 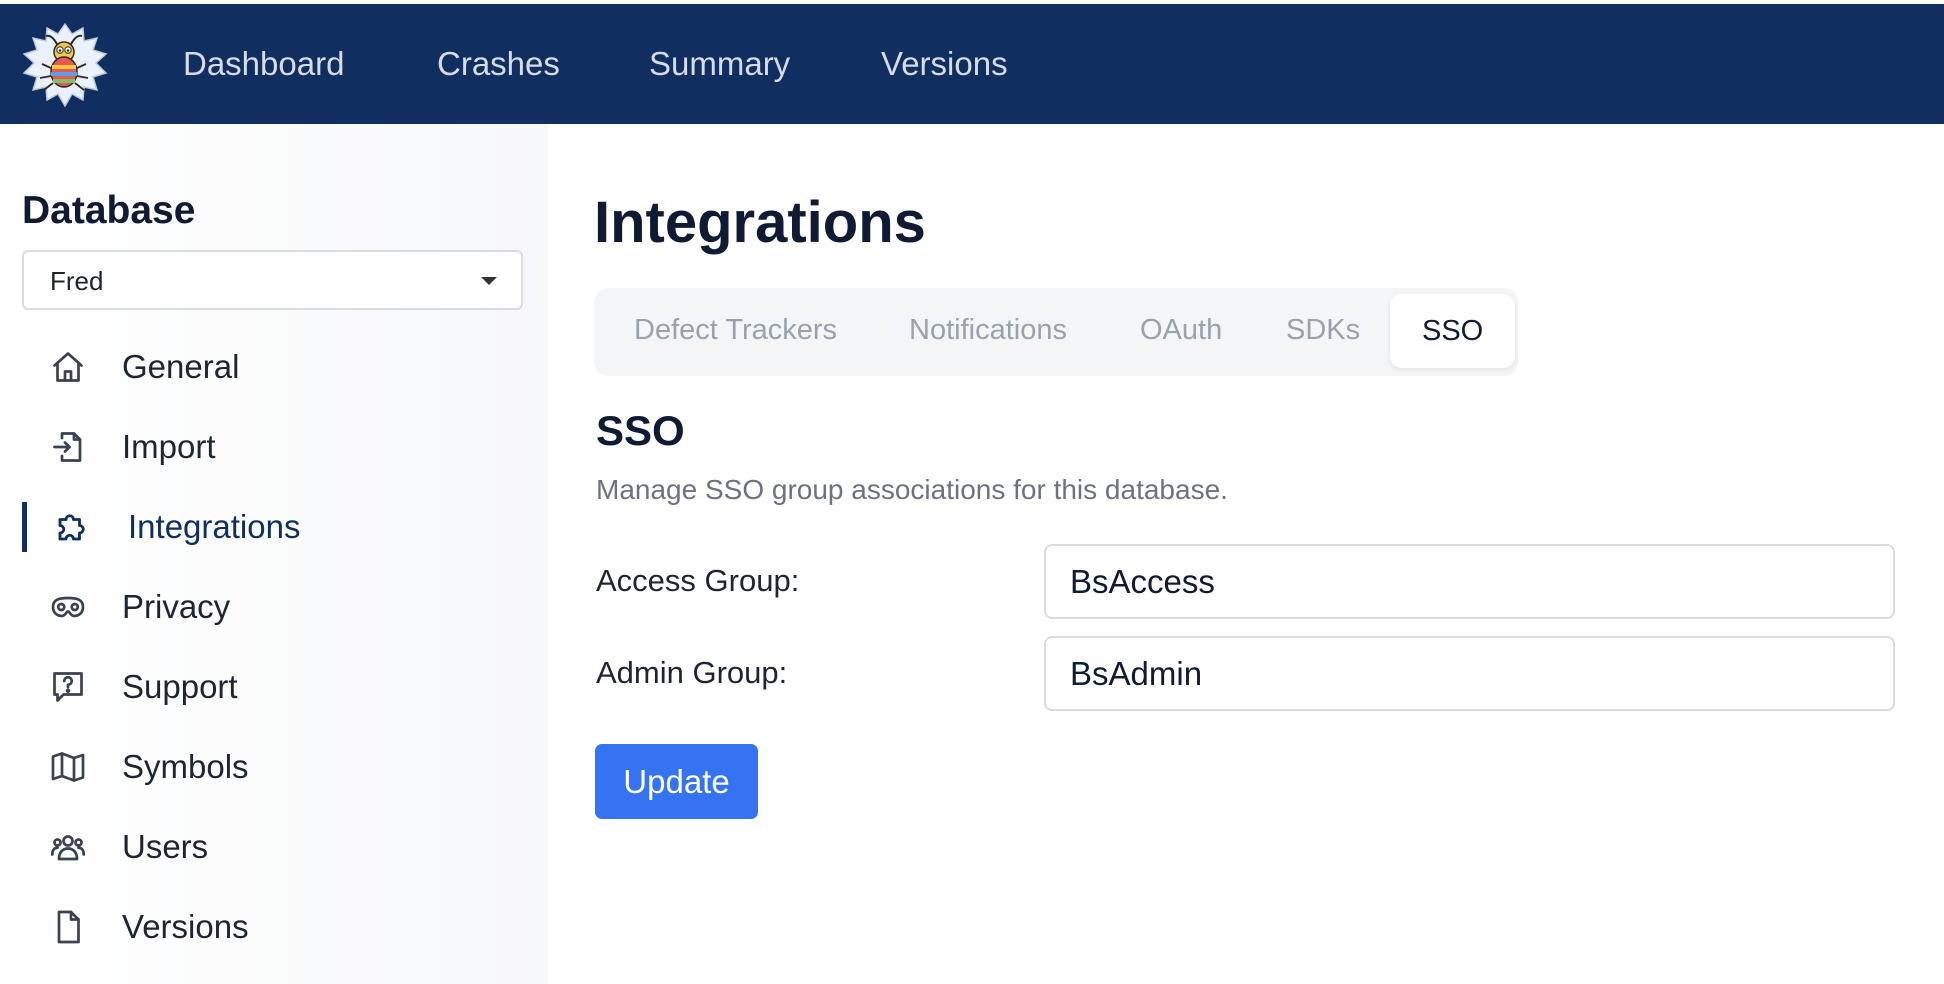 I want to click on bug-mascot-logo, so click(x=65, y=65).